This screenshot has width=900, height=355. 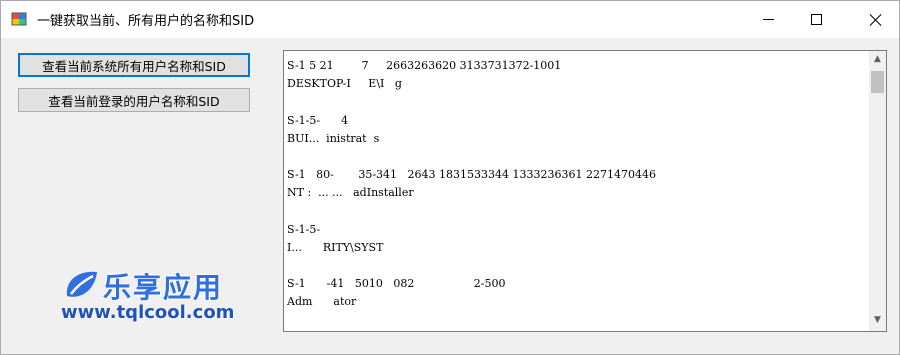 I want to click on output-line: I... RITY\SYST, so click(x=335, y=247).